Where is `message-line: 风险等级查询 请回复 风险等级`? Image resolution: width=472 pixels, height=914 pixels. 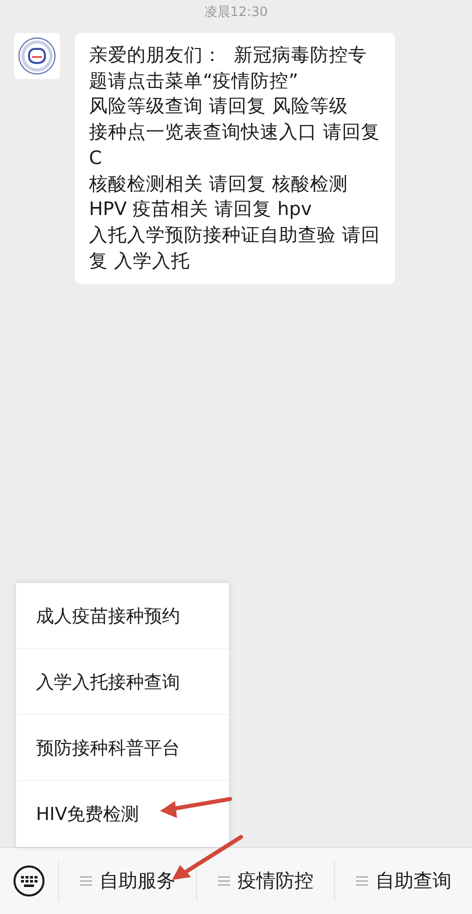
message-line: 风险等级查询 请回复 风险等级 is located at coordinates (219, 107).